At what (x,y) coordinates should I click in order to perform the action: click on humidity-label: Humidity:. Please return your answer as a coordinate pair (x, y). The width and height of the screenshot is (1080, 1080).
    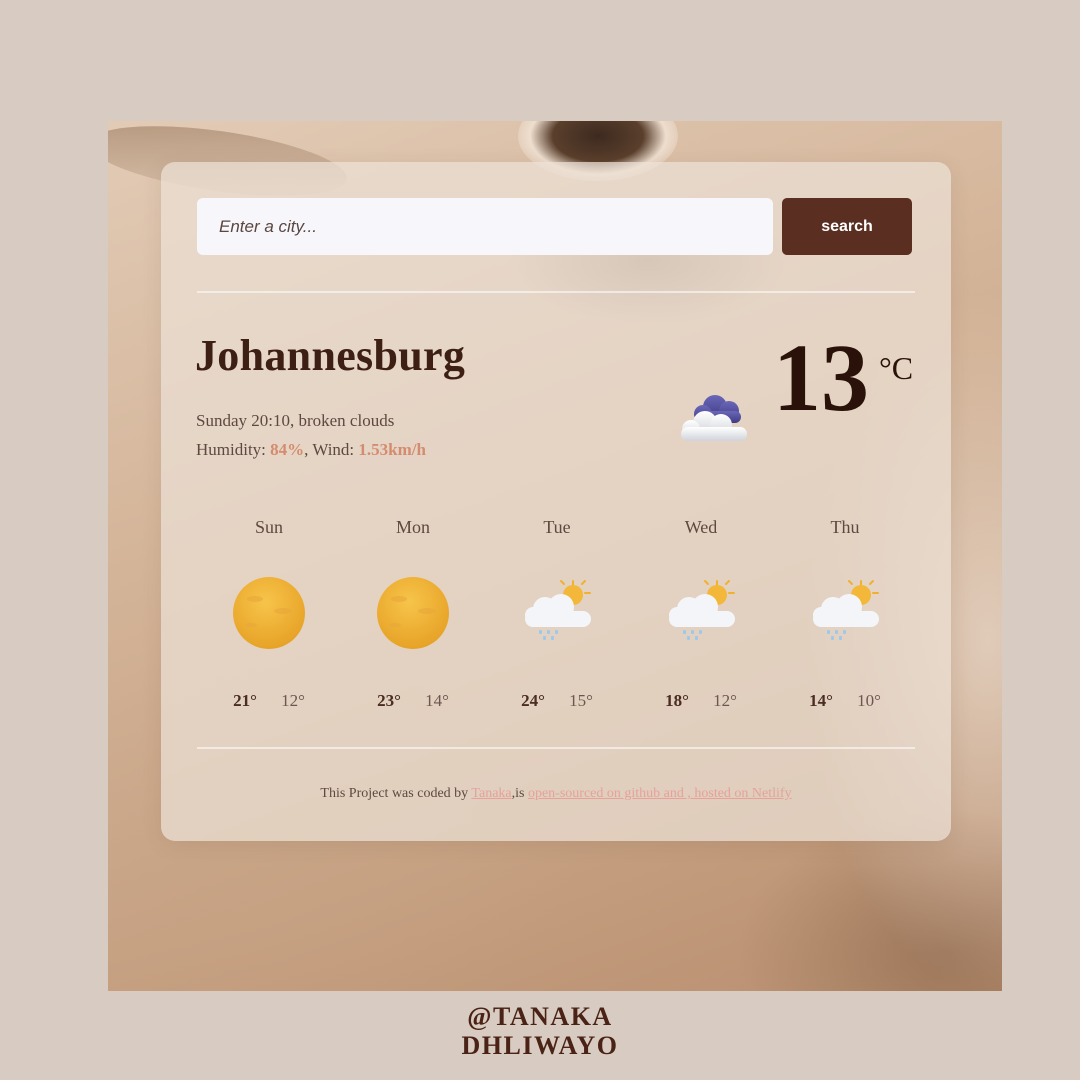
    Looking at the image, I should click on (231, 449).